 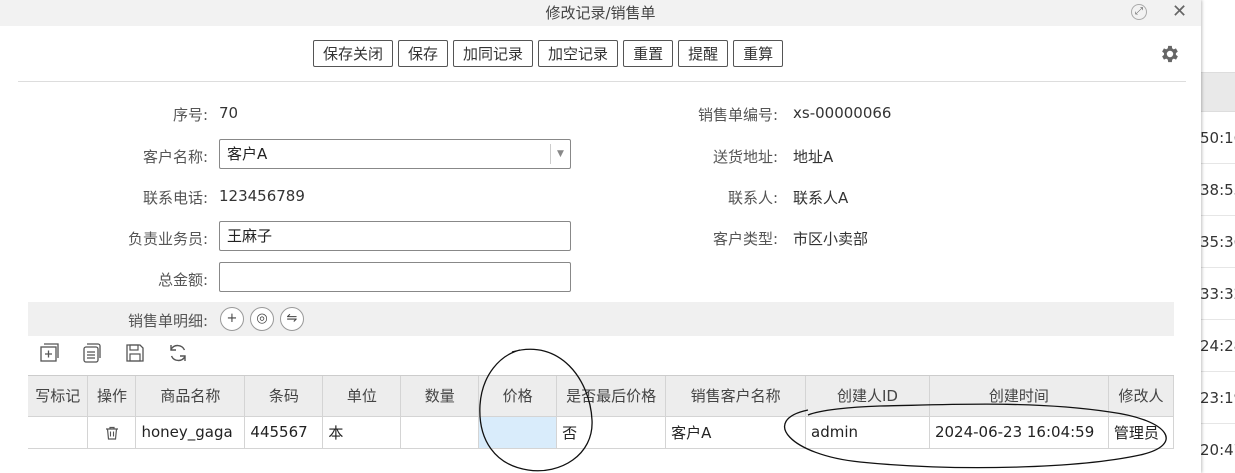 I want to click on gear-icon, so click(x=1170, y=54).